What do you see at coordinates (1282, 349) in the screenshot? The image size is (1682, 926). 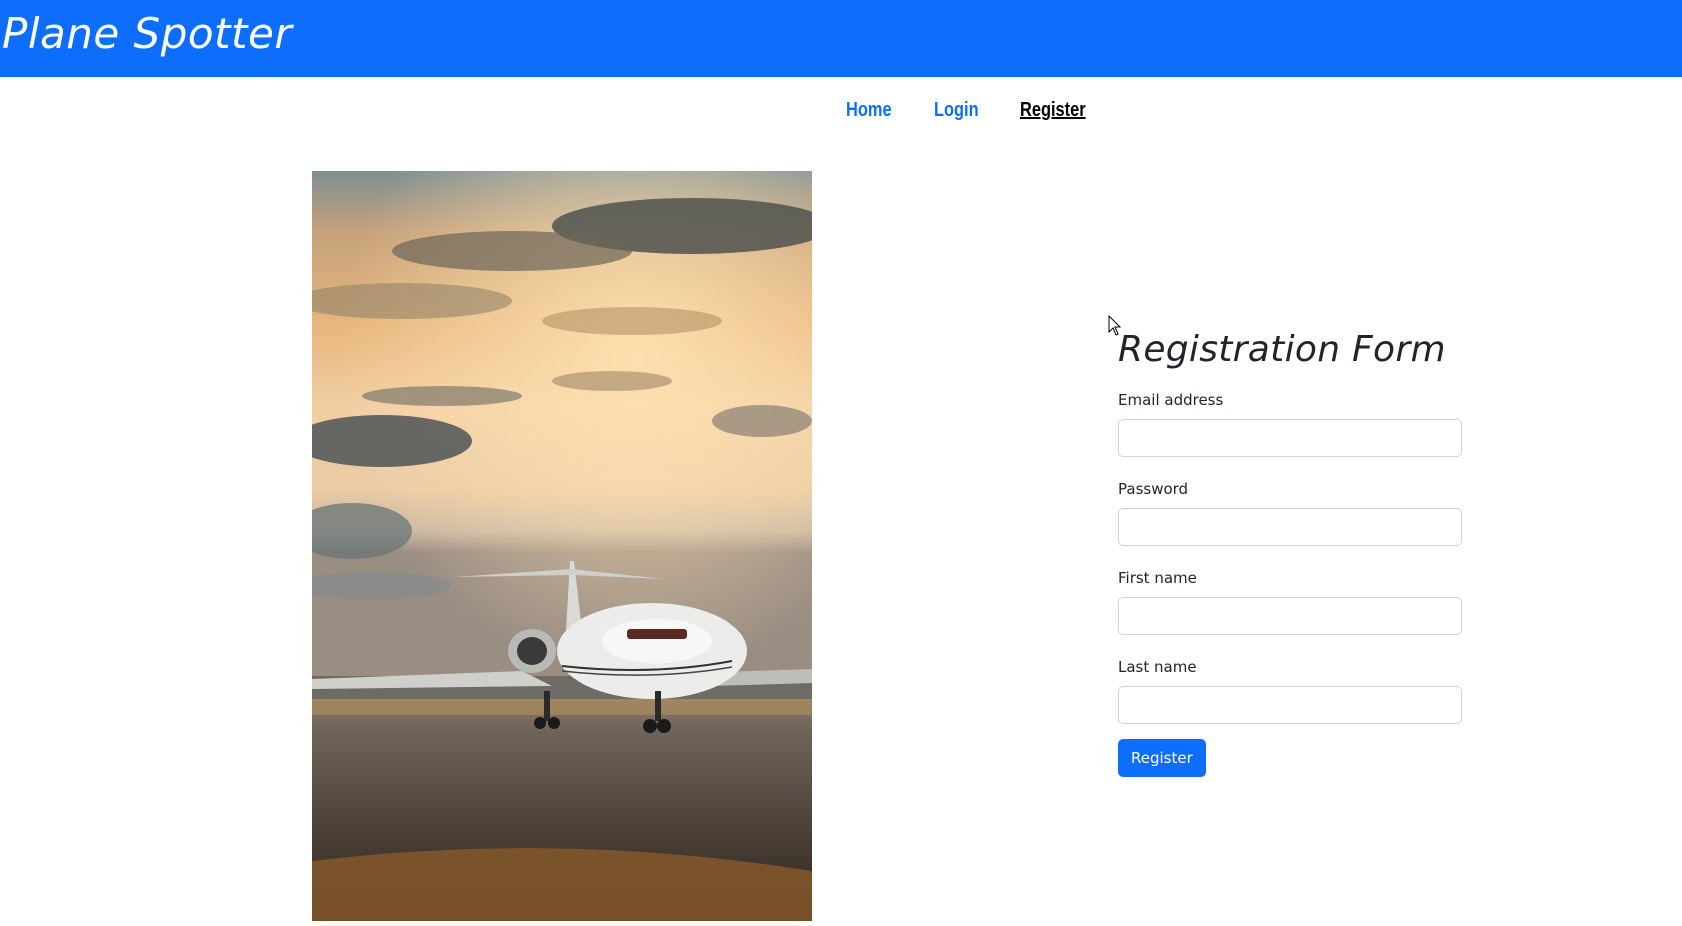 I see `form-title: Registration Form` at bounding box center [1282, 349].